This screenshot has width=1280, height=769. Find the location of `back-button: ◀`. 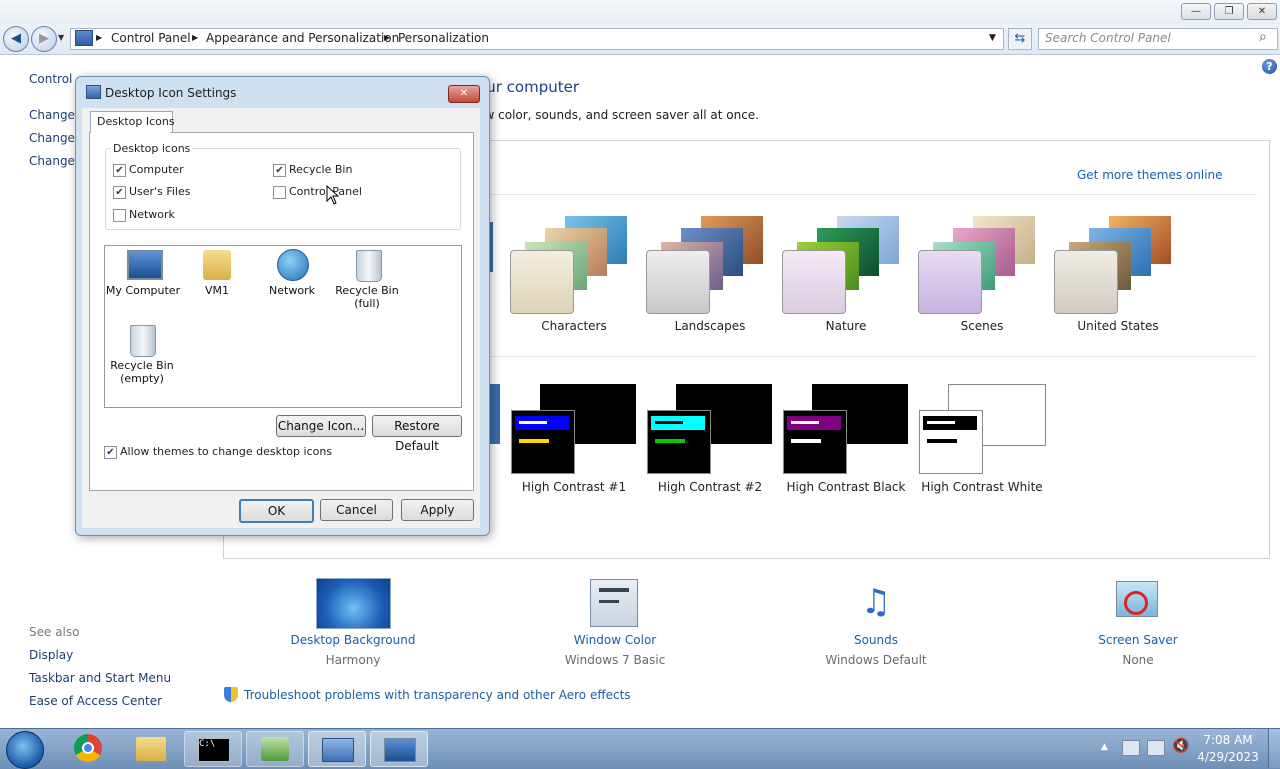

back-button: ◀ is located at coordinates (16, 39).